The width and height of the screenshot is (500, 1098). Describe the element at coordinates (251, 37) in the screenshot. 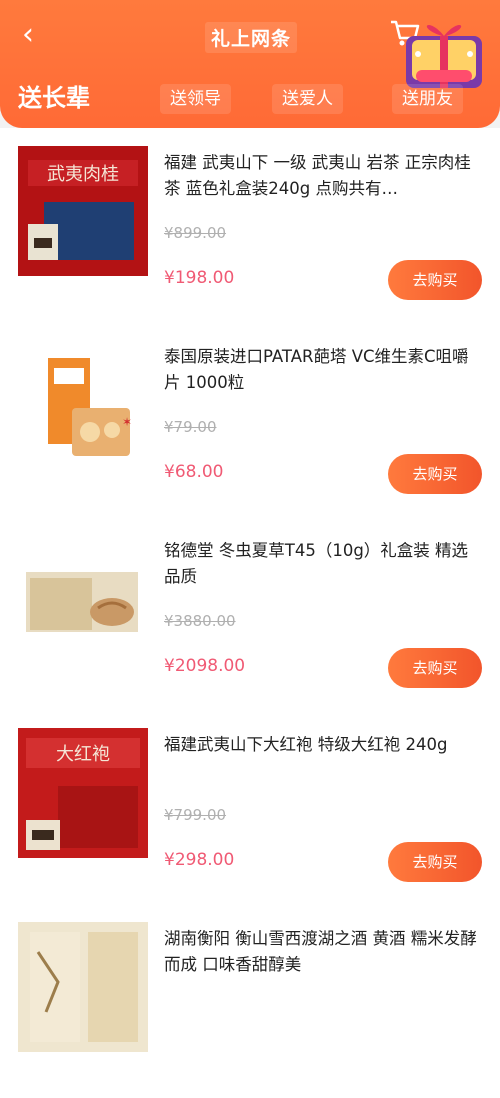

I see `page-title: 礼上网条` at that location.